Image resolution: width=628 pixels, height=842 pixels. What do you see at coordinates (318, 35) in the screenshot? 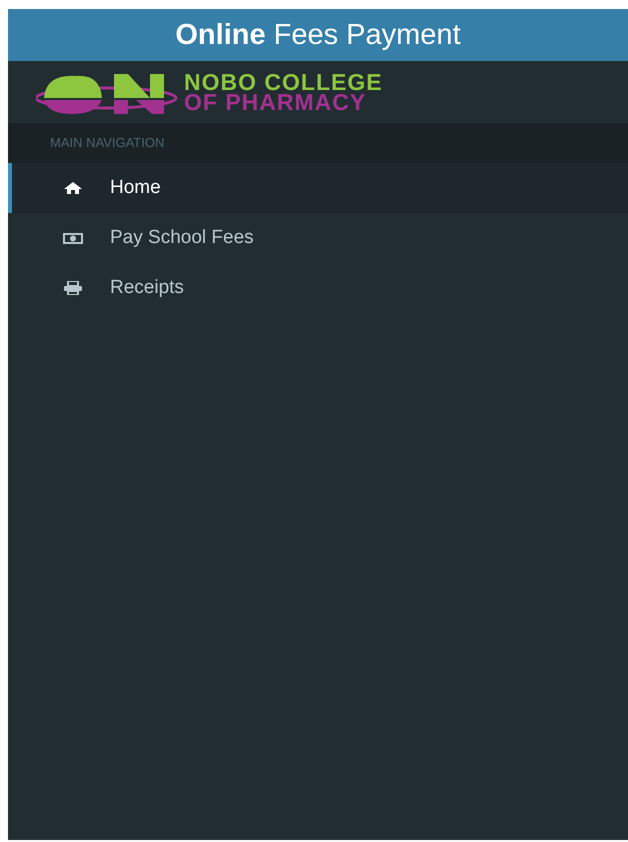
I see `header-title: Online Fees Payment` at bounding box center [318, 35].